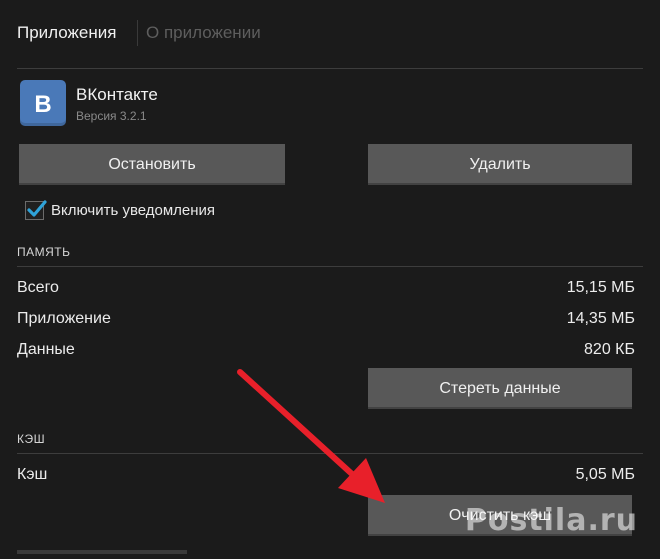 This screenshot has width=660, height=559. Describe the element at coordinates (152, 164) in the screenshot. I see `force-stop-button: Остановить` at that location.